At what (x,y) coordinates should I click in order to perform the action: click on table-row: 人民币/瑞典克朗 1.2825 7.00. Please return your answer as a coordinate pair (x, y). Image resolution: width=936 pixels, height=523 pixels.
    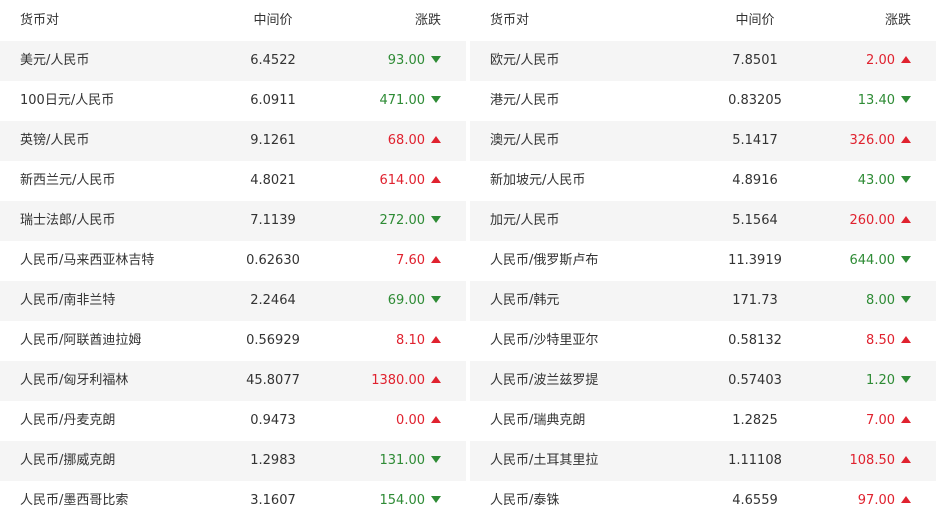
    Looking at the image, I should click on (703, 421).